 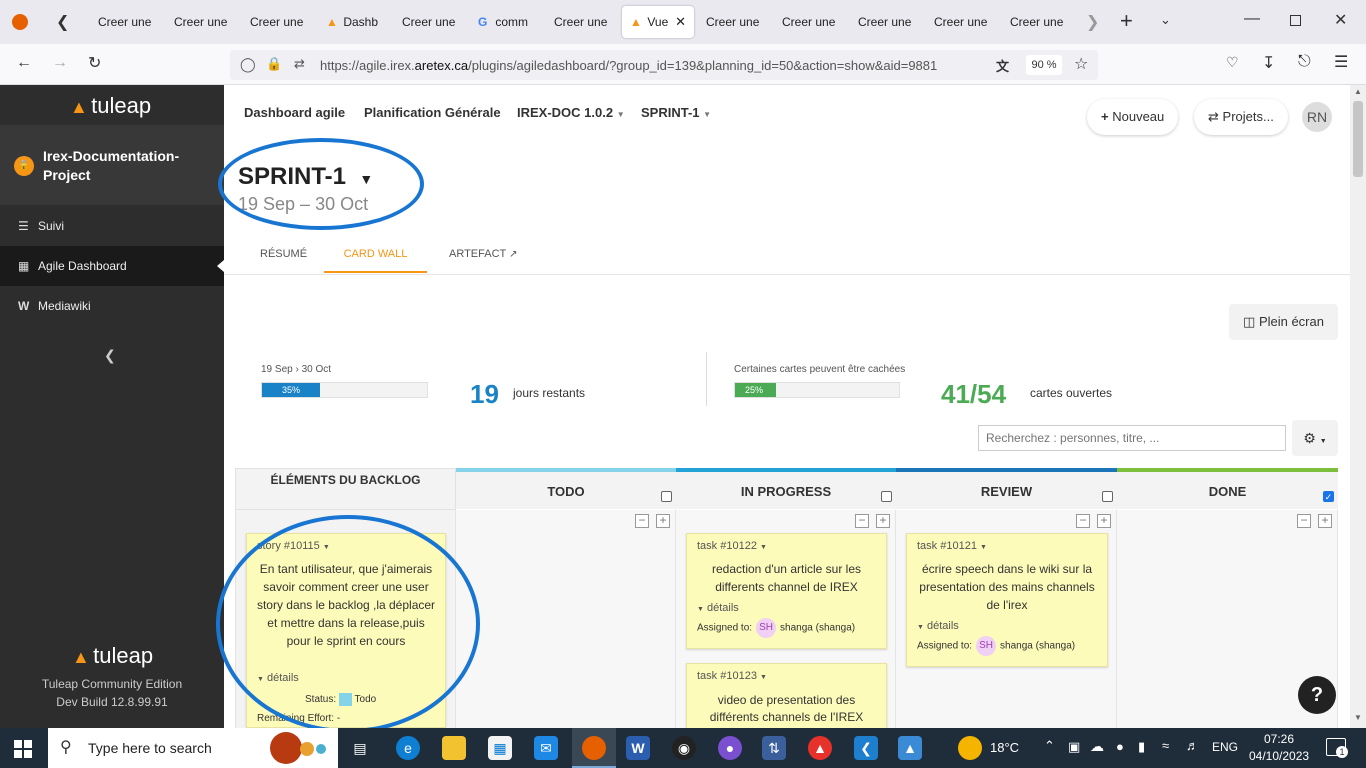 What do you see at coordinates (1004, 747) in the screenshot?
I see `weather-temperature: 18°C` at bounding box center [1004, 747].